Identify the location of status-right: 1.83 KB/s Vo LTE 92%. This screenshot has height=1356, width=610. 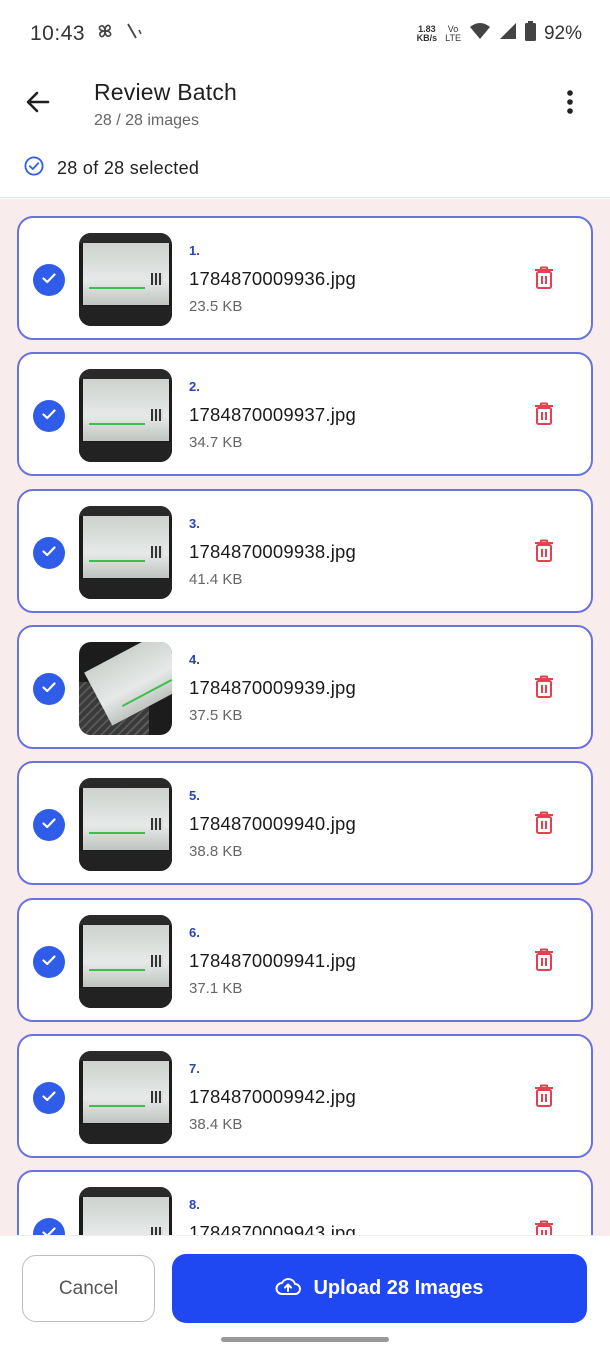
(499, 34).